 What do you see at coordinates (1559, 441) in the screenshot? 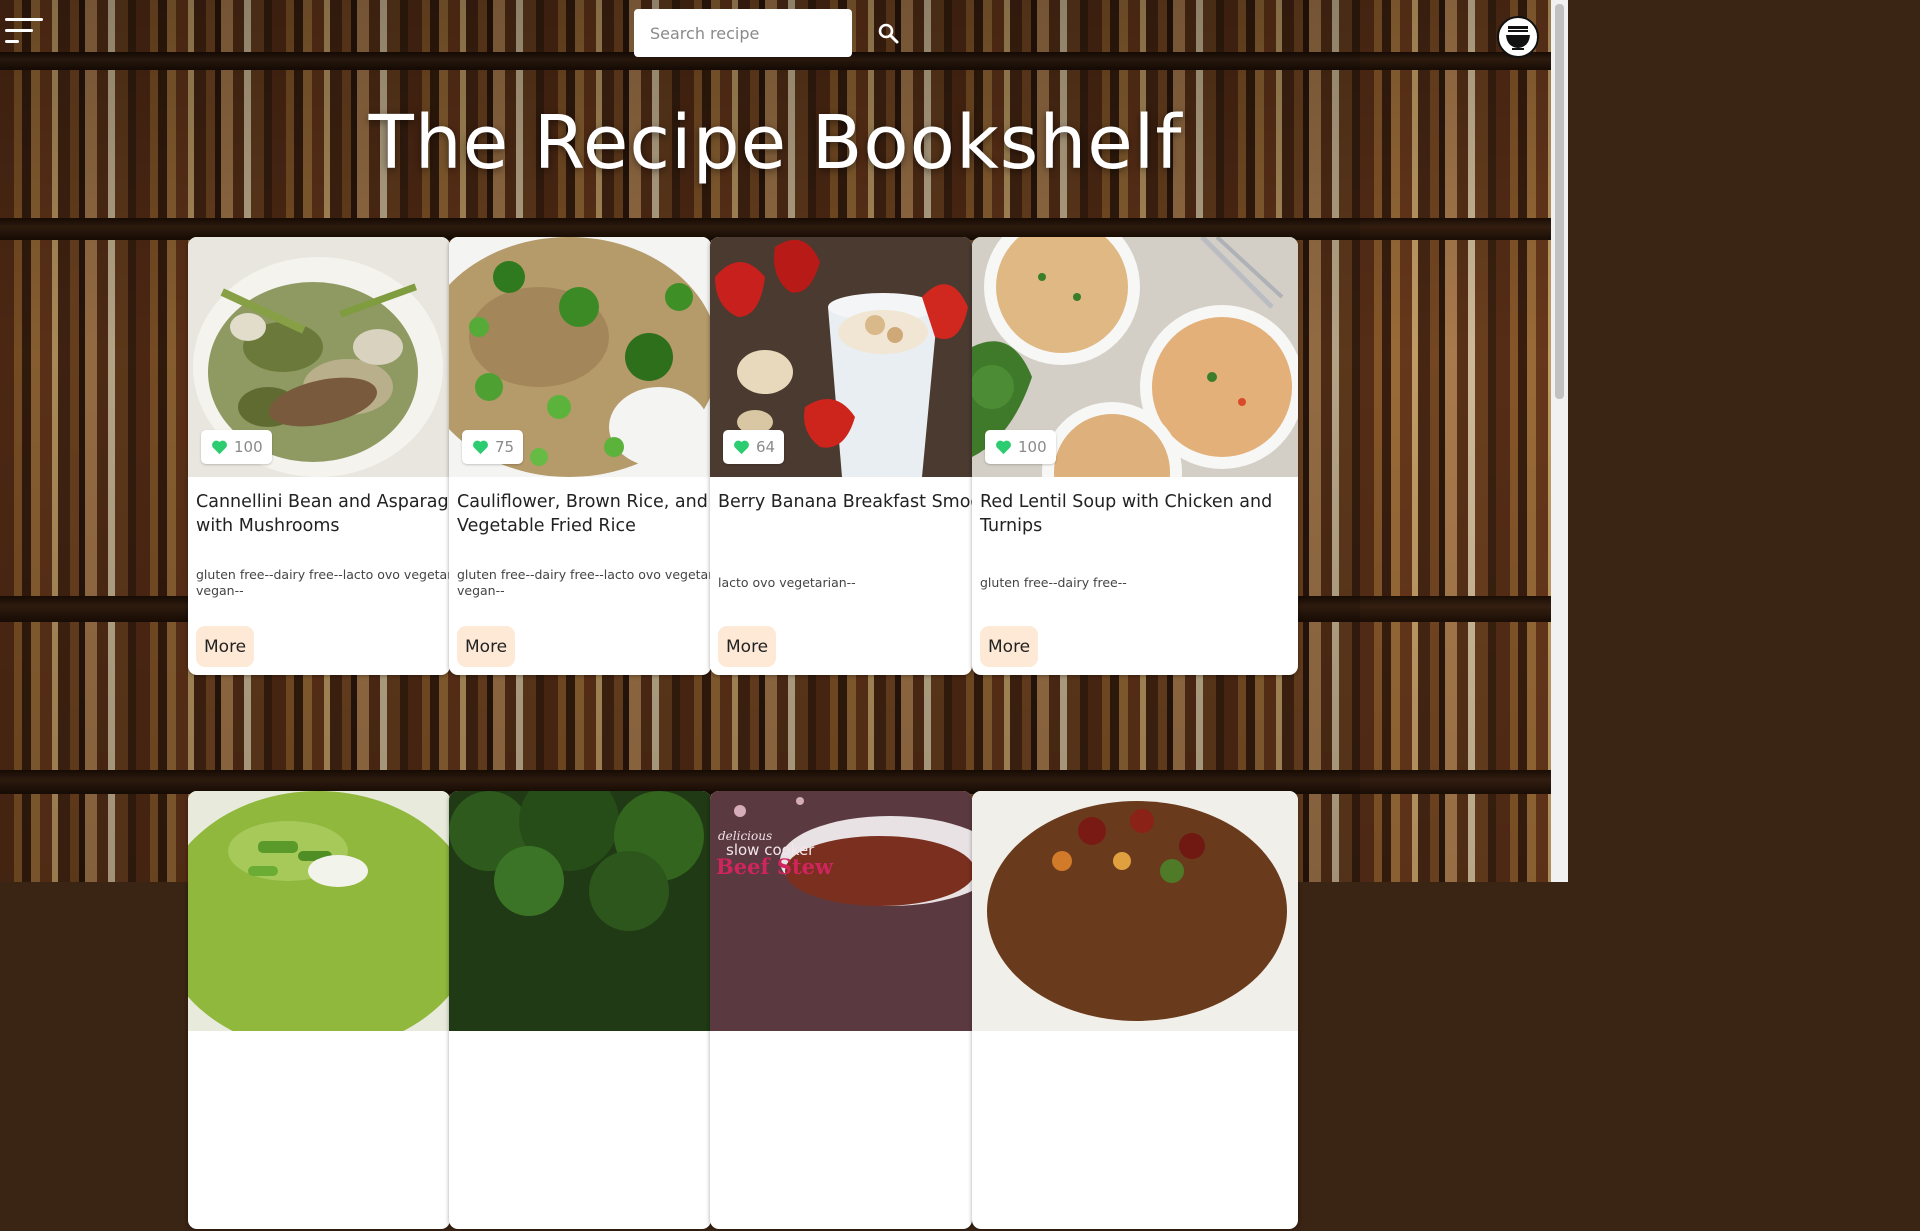
I see `page-scrollbar` at bounding box center [1559, 441].